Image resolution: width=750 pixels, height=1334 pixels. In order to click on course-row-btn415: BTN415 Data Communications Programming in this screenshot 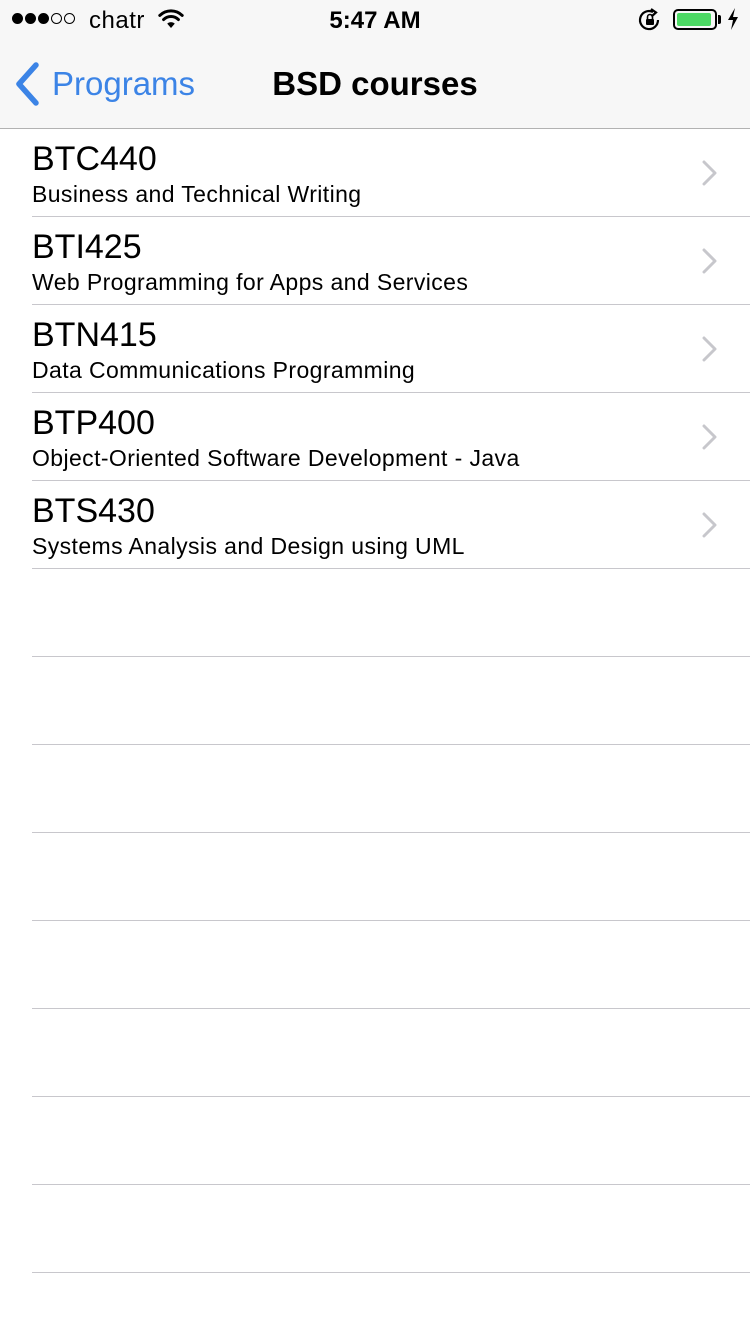, I will do `click(375, 349)`.